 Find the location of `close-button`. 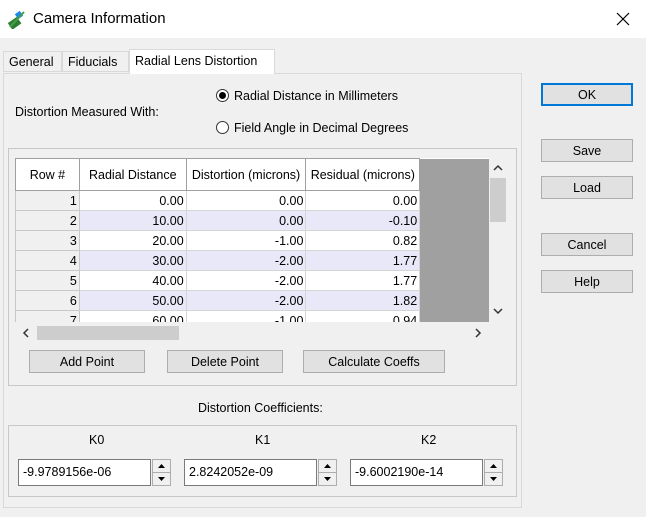

close-button is located at coordinates (623, 19).